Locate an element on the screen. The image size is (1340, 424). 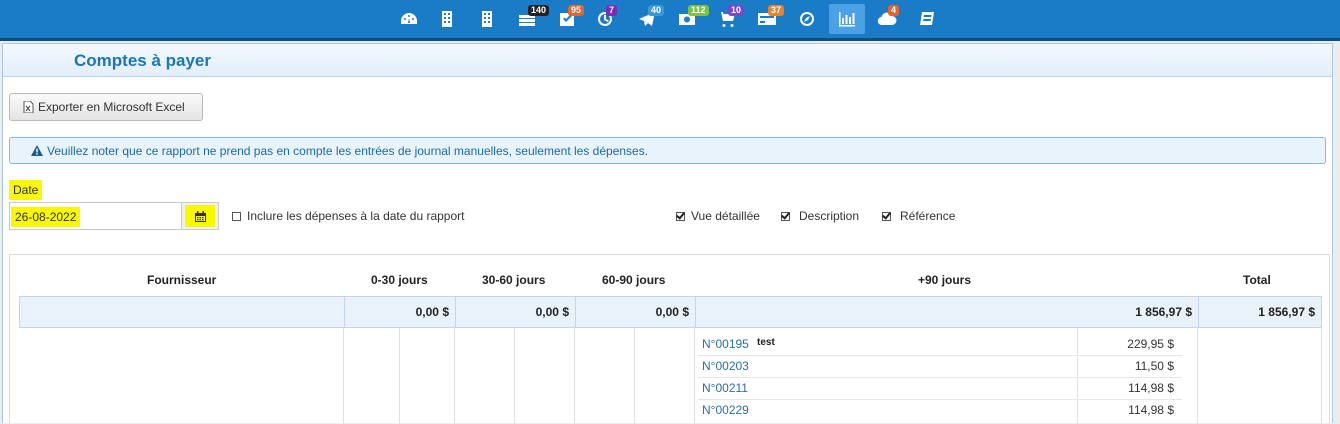
nav-dashboard is located at coordinates (409, 19).